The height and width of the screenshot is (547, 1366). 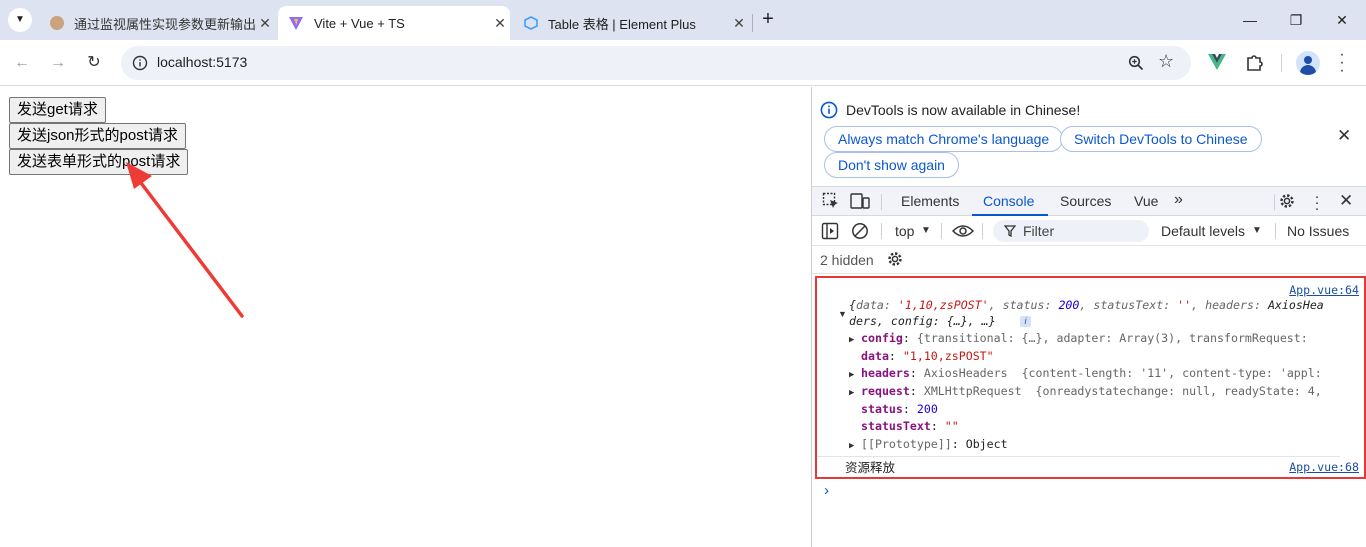 I want to click on context-selector: top, so click(x=904, y=231).